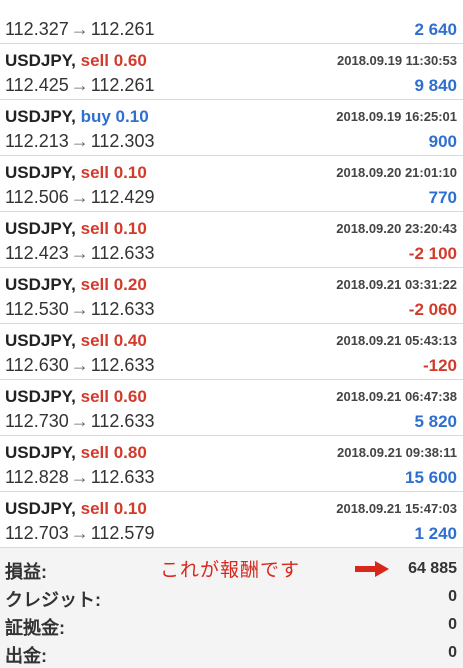  I want to click on trade-prices: 112.530 → 112.633, so click(79, 309).